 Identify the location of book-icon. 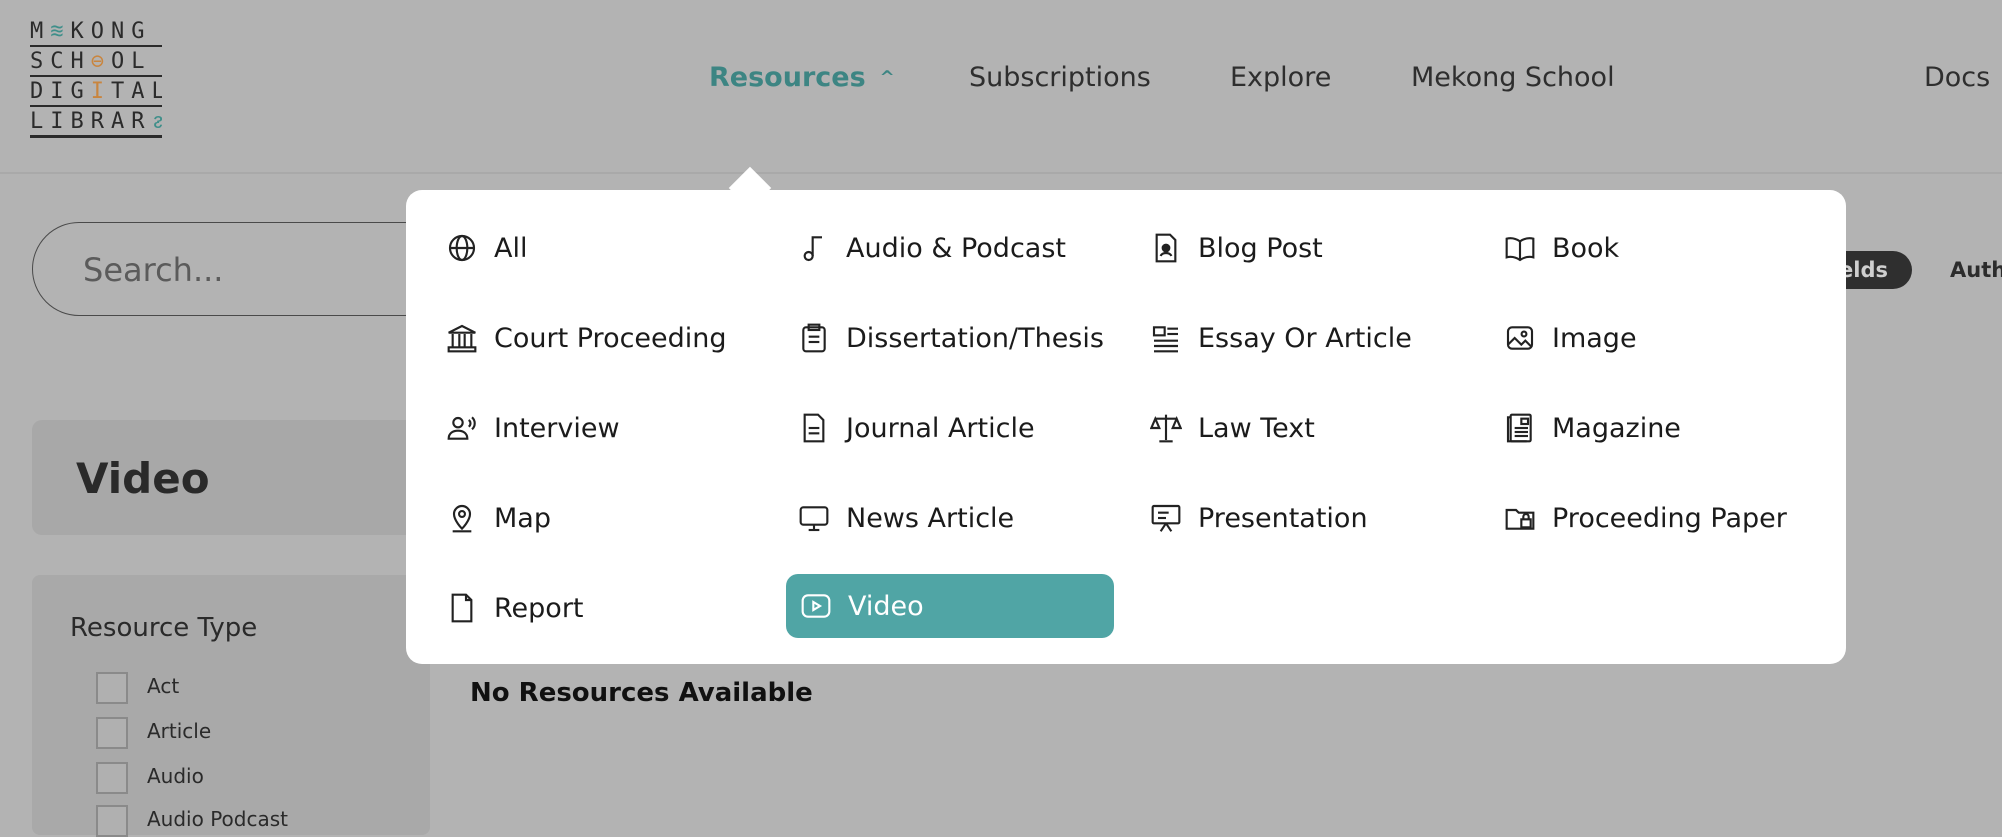
(1520, 249).